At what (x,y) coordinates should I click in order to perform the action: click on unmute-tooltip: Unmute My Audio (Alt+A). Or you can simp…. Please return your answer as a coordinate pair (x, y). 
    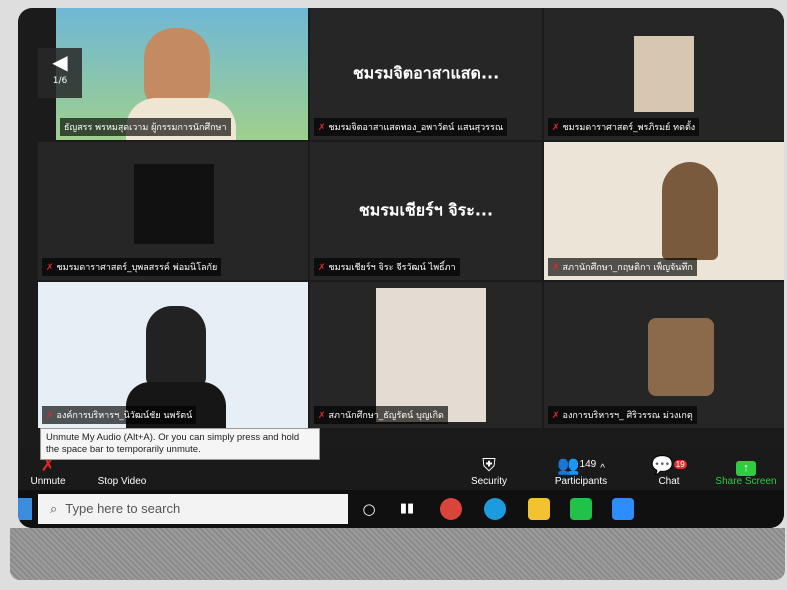
    Looking at the image, I should click on (180, 444).